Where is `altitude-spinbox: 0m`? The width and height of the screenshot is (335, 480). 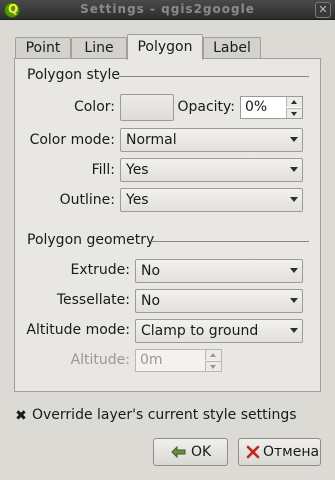
altitude-spinbox: 0m is located at coordinates (178, 360).